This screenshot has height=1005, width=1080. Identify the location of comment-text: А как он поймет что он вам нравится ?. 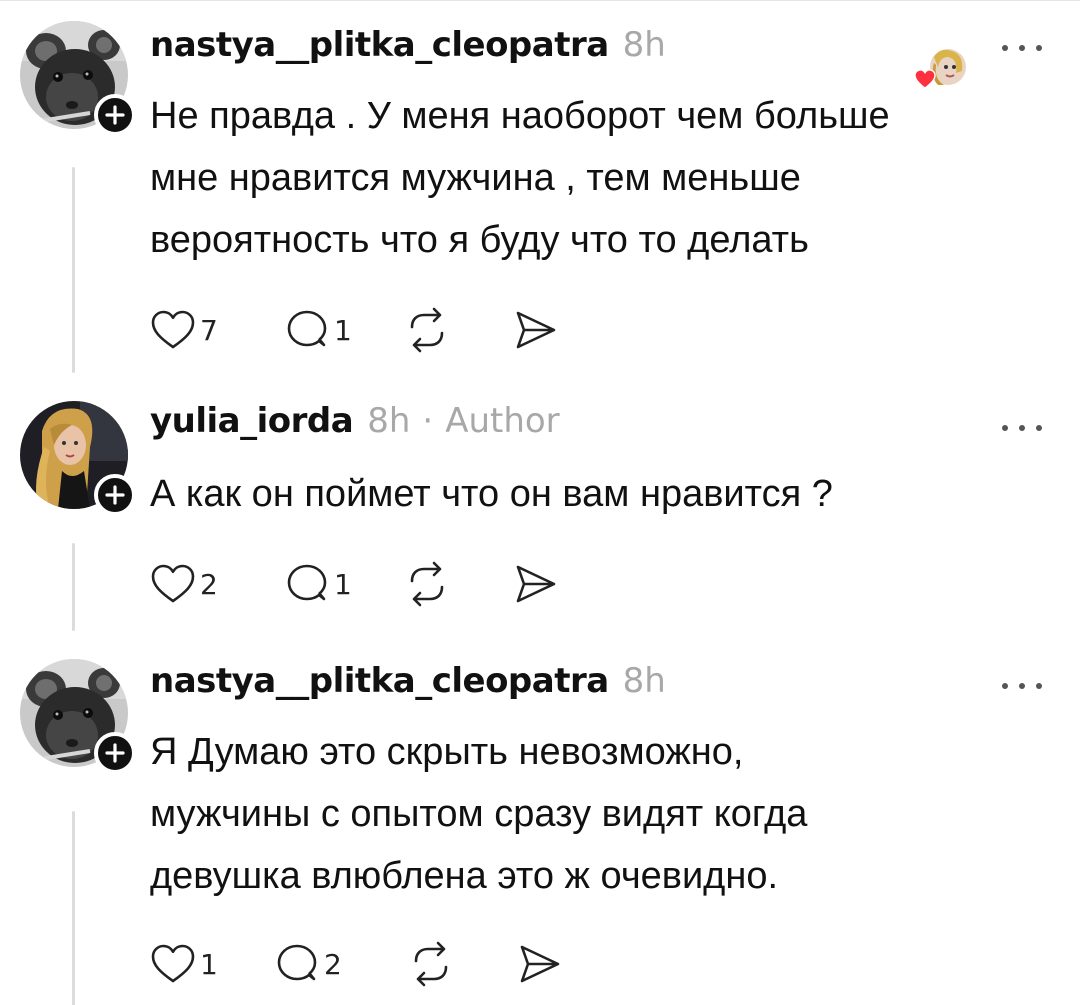
(590, 494).